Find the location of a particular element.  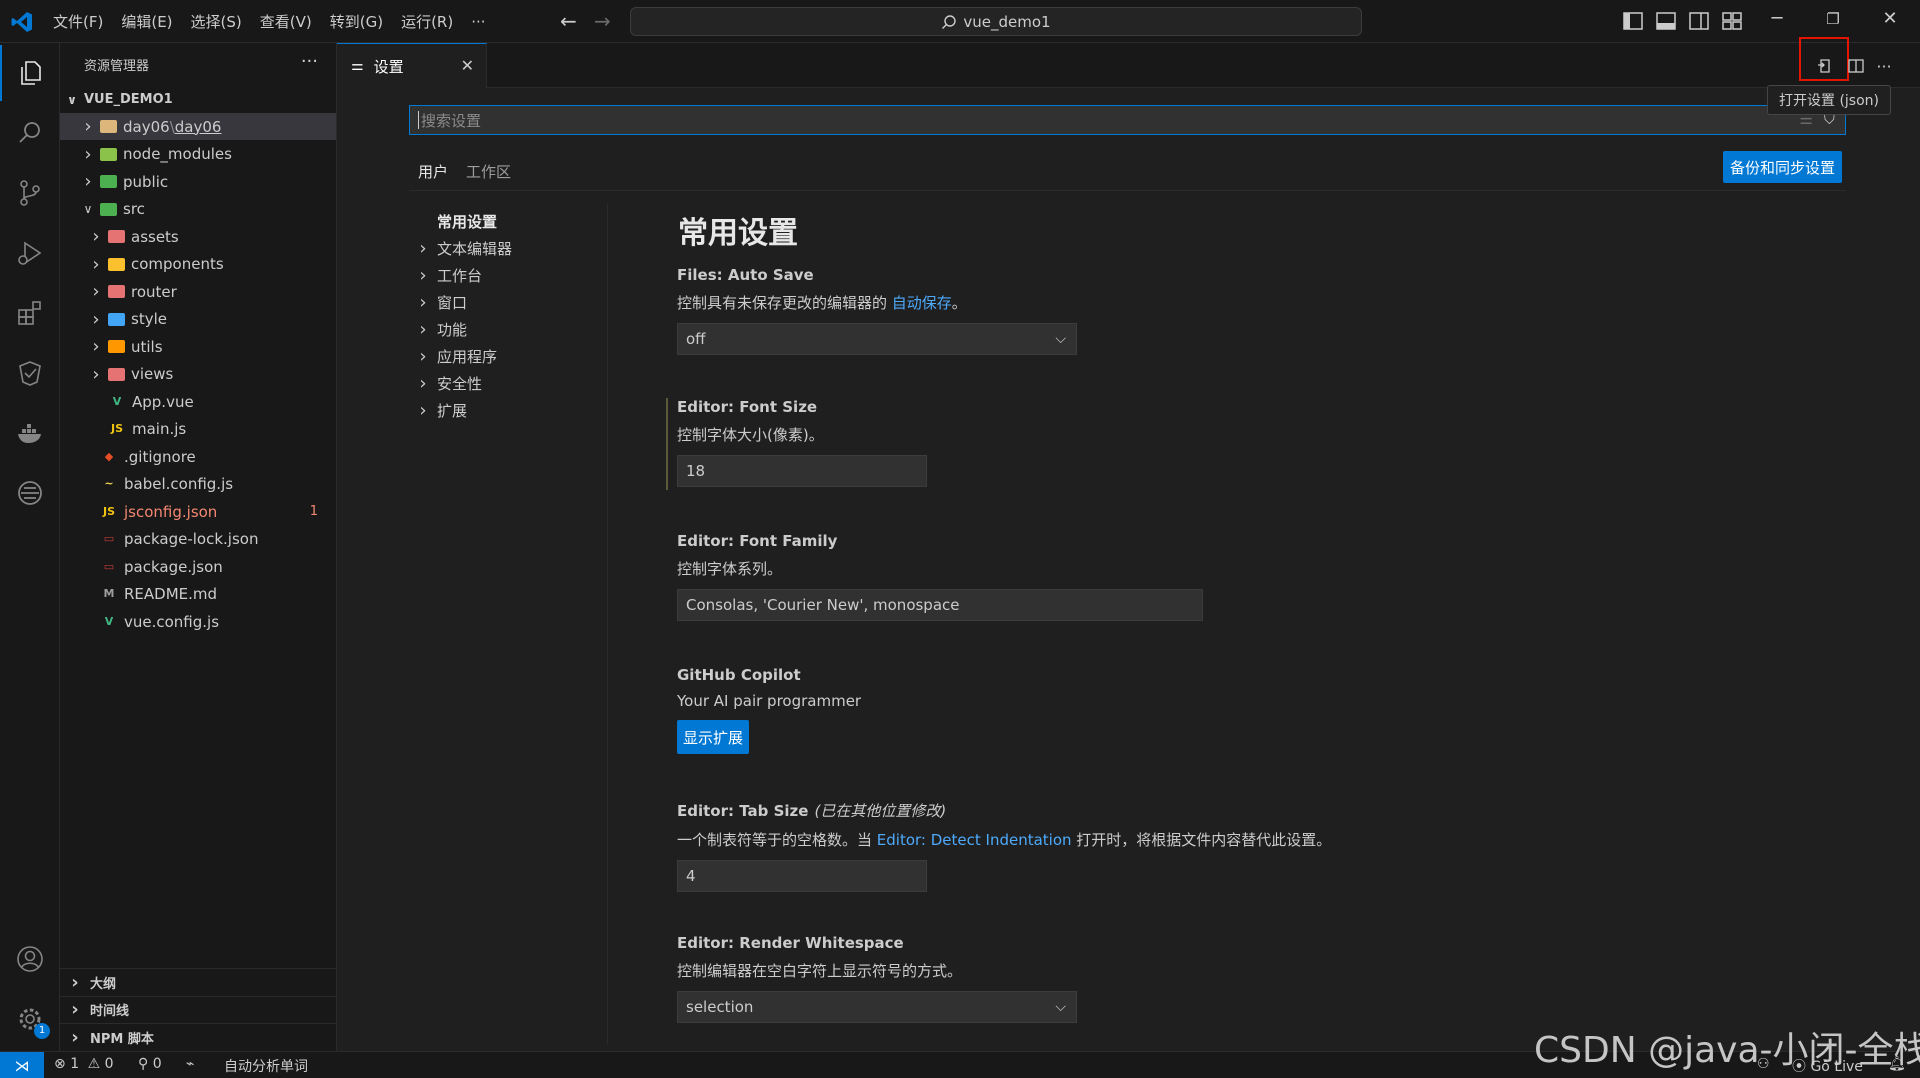

menu-view: 查看(V) is located at coordinates (286, 21).